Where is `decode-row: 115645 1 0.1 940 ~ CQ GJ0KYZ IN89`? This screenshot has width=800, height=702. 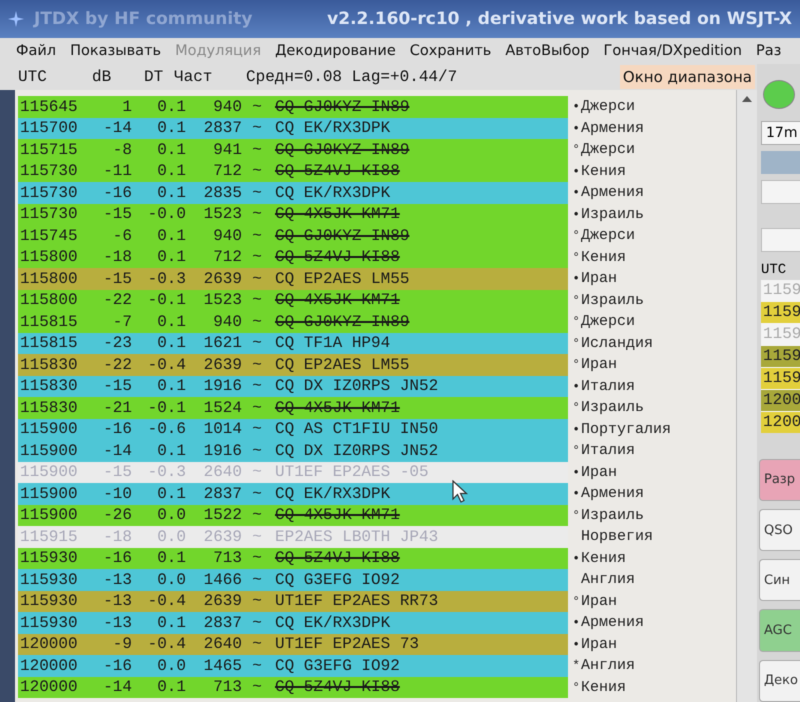 decode-row: 115645 1 0.1 940 ~ CQ GJ0KYZ IN89 is located at coordinates (293, 107).